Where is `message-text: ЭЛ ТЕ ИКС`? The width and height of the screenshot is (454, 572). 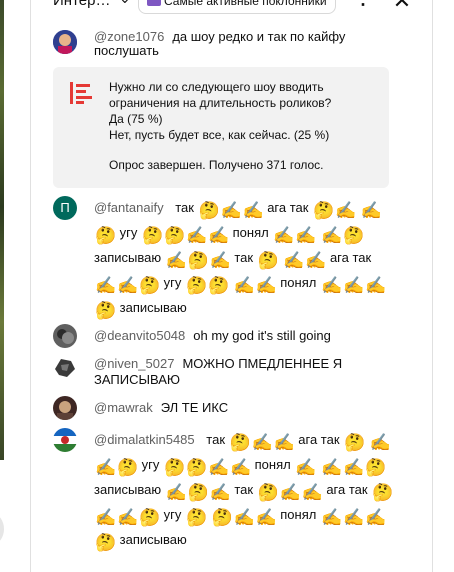
message-text: ЭЛ ТЕ ИКС is located at coordinates (194, 407).